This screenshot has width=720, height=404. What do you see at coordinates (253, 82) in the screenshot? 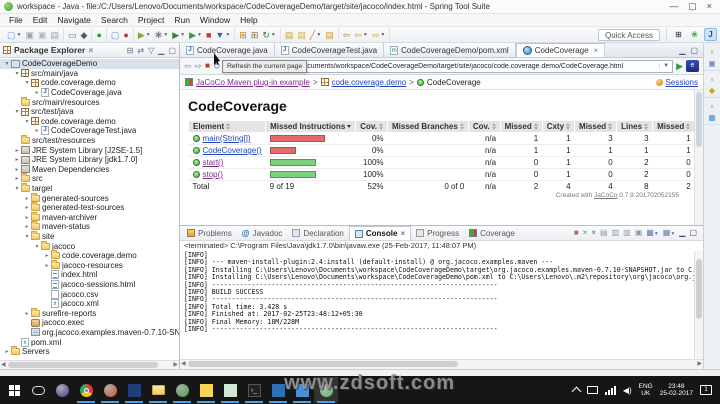
I see `breadcrumb-link-root: JaCoCo Maven plug-in example` at bounding box center [253, 82].